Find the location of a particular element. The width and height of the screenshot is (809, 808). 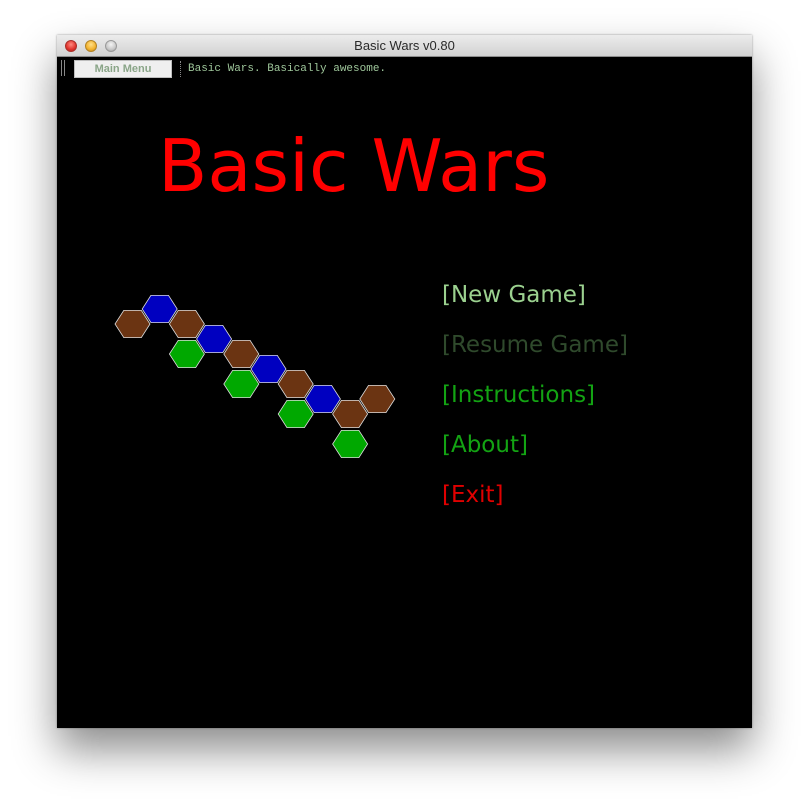

about-button: [About] is located at coordinates (485, 445).